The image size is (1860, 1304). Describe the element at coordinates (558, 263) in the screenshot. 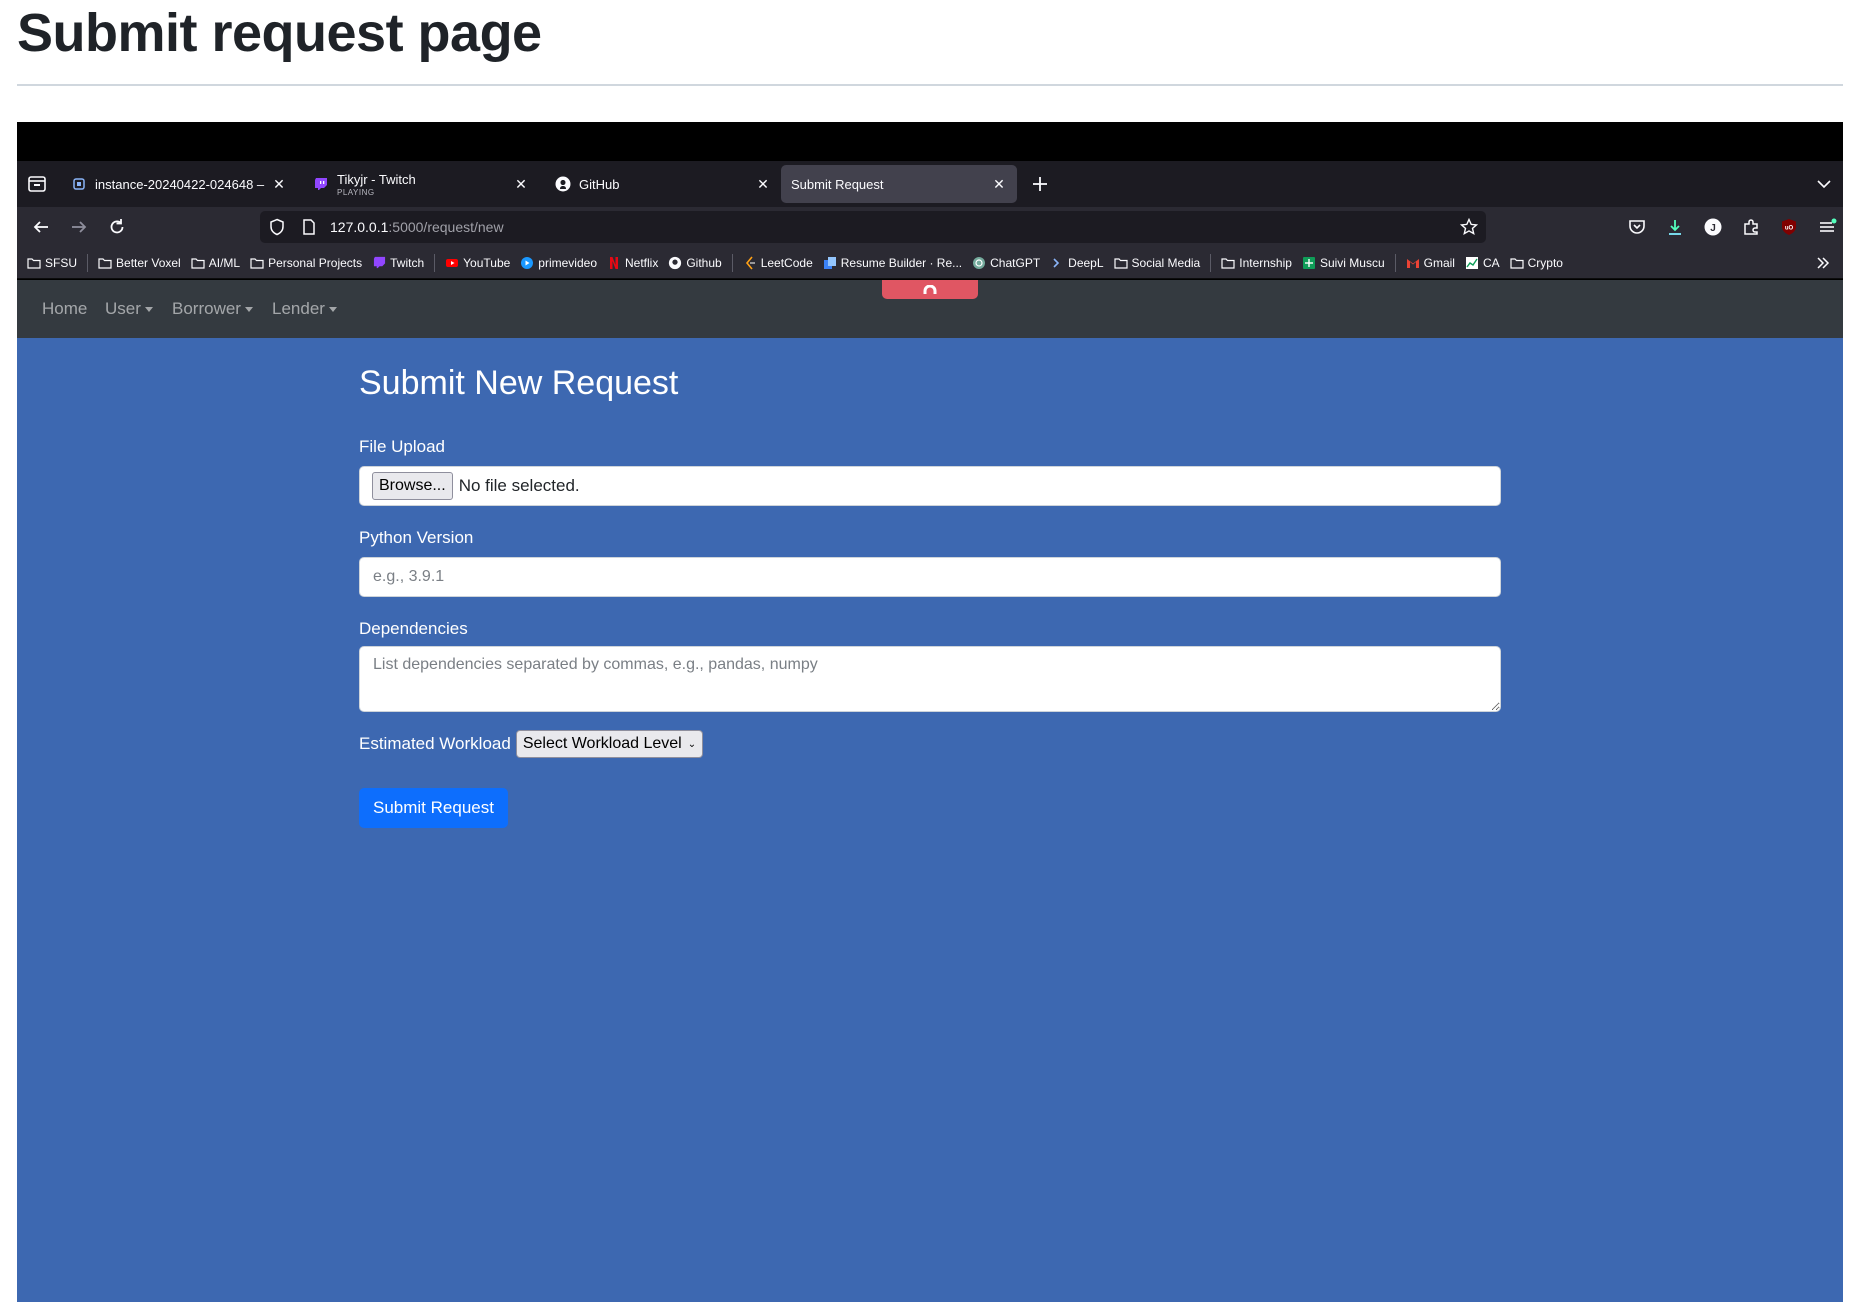

I see `bookmark-item: primevideo` at that location.